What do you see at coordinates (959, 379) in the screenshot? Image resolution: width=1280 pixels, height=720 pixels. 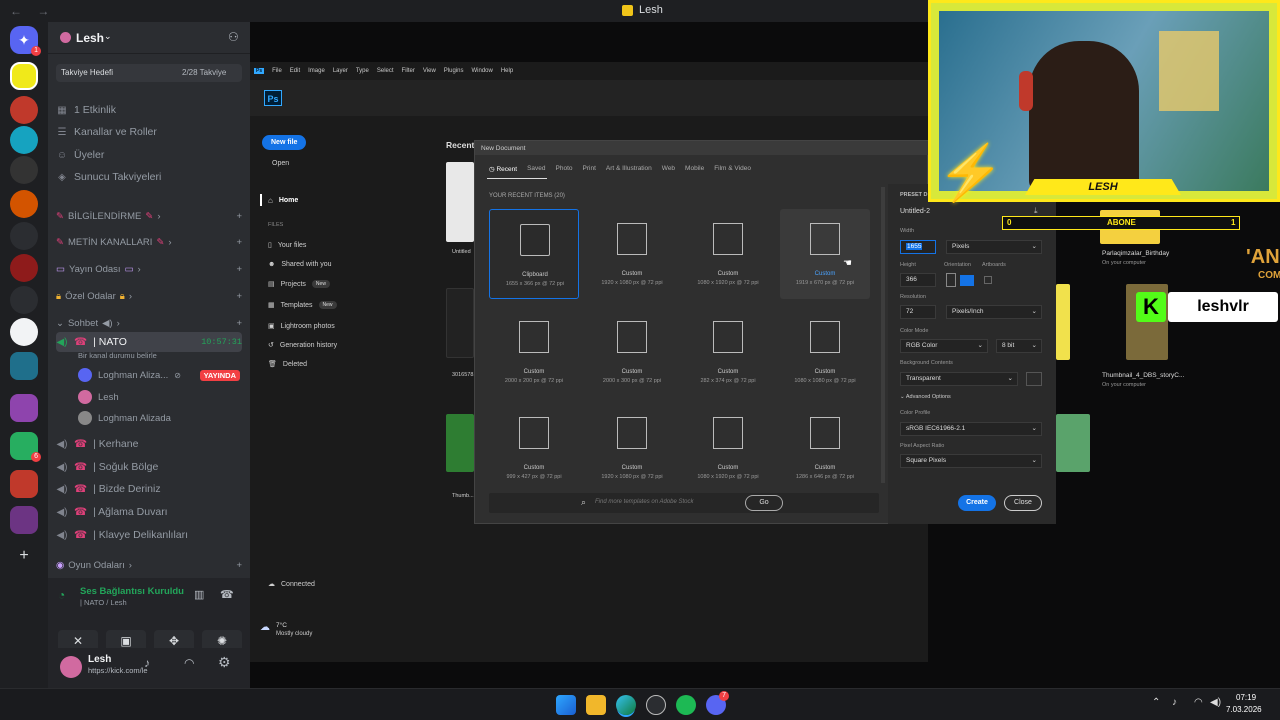 I see `background-select: Transparent ⌄` at bounding box center [959, 379].